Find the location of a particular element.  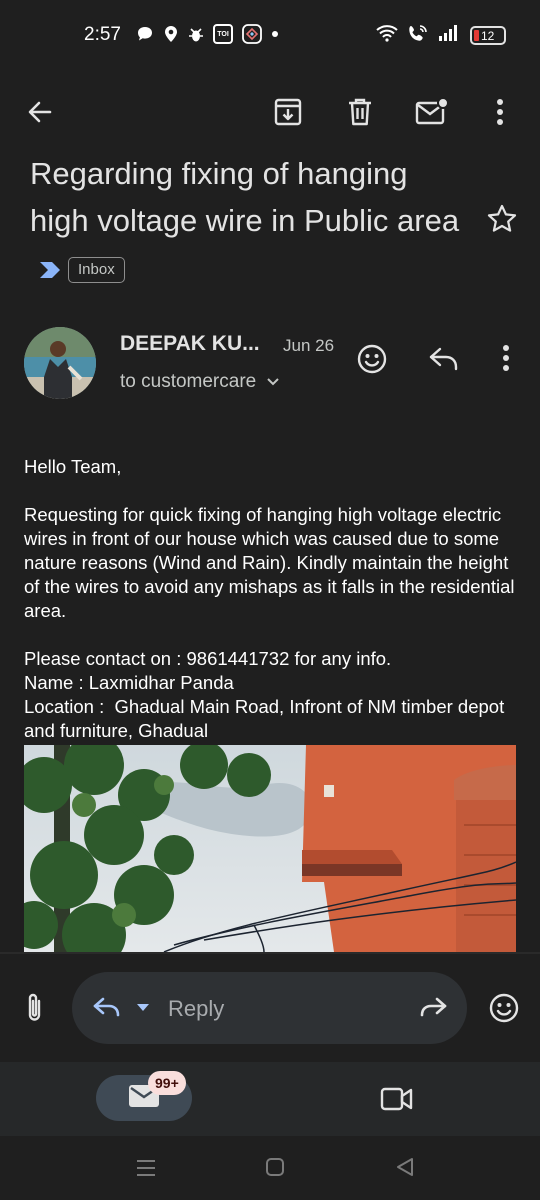

signal-strength-icon is located at coordinates (449, 35).